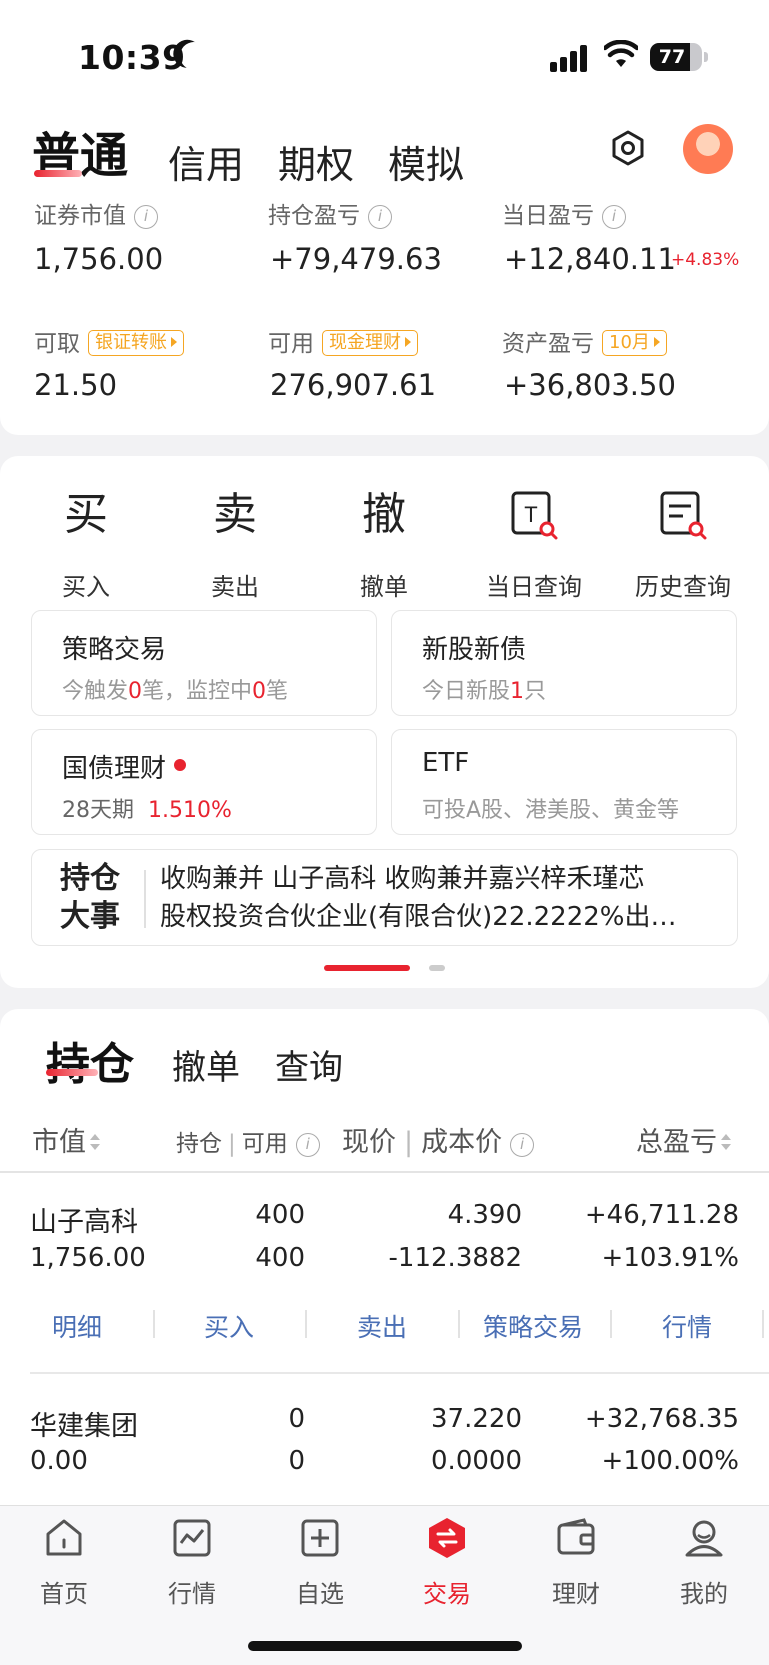 The image size is (769, 1665). What do you see at coordinates (248, 1141) in the screenshot?
I see `col-position-available: 持仓 | 可用 i` at bounding box center [248, 1141].